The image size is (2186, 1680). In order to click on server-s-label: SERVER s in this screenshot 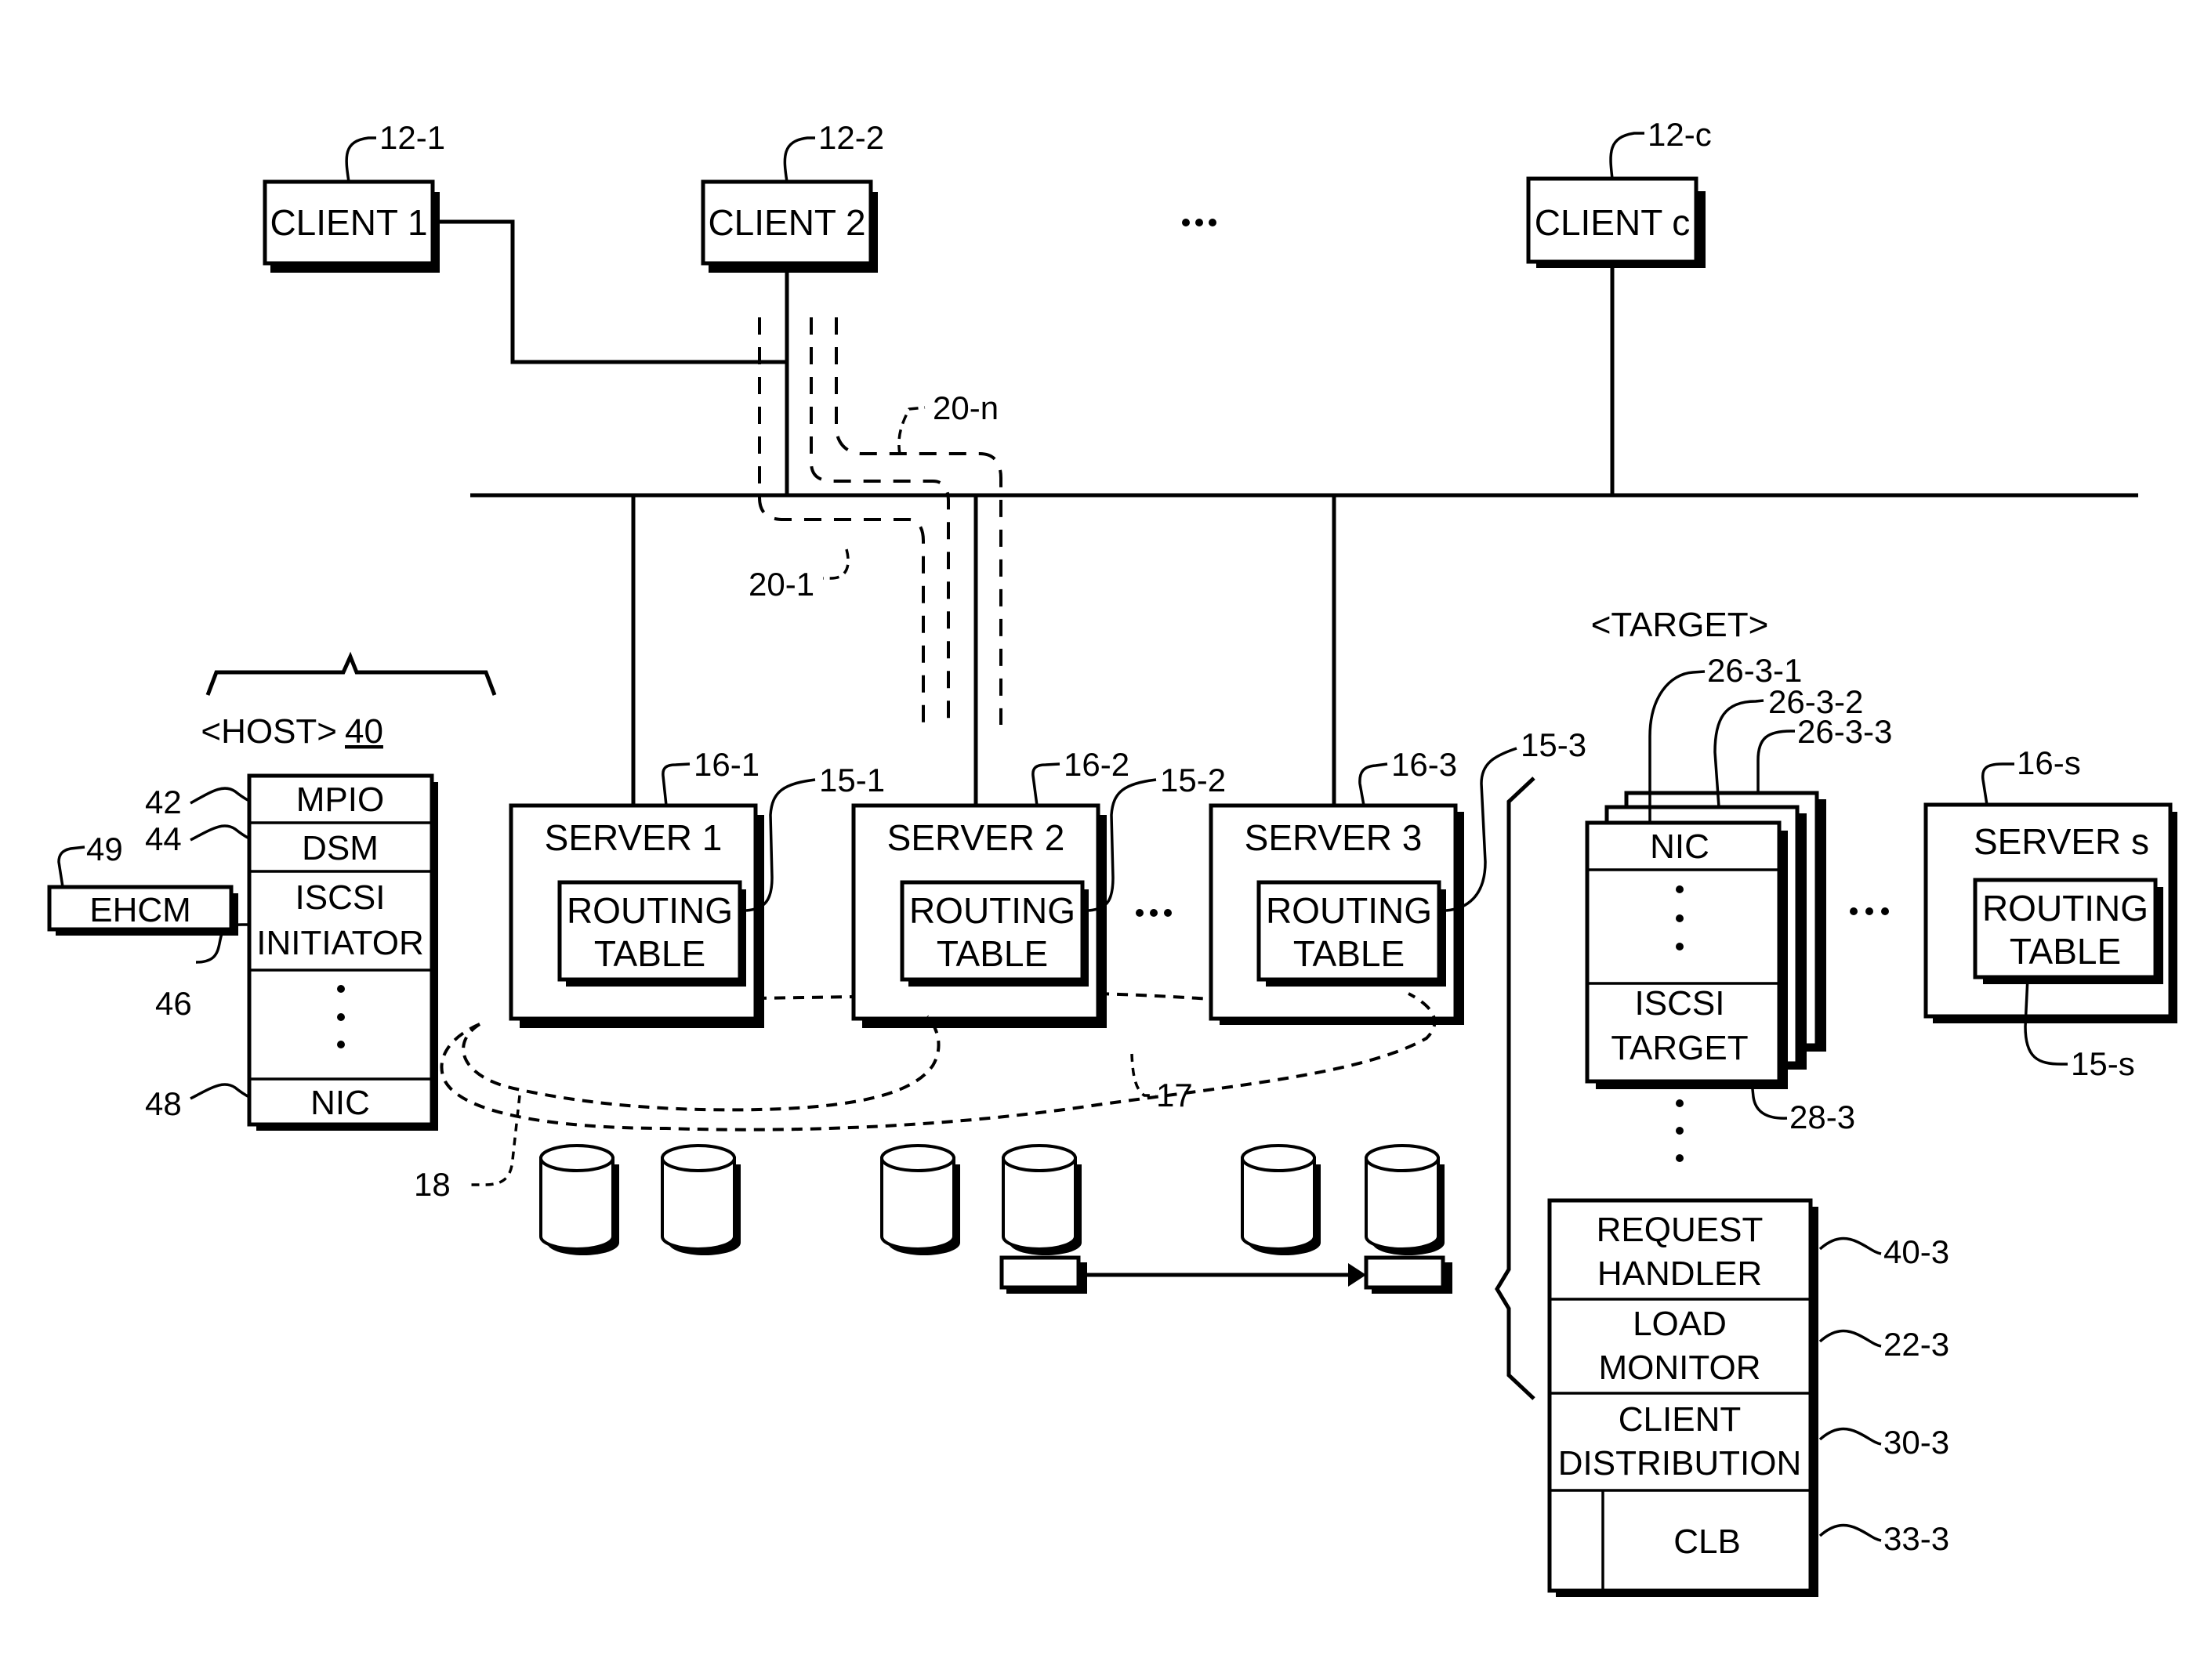, I will do `click(2061, 841)`.